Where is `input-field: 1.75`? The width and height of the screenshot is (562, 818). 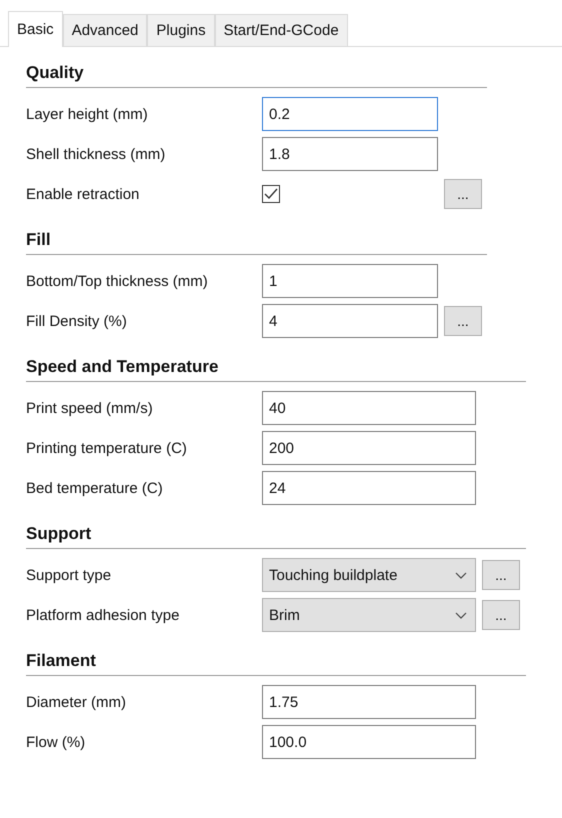
input-field: 1.75 is located at coordinates (369, 702).